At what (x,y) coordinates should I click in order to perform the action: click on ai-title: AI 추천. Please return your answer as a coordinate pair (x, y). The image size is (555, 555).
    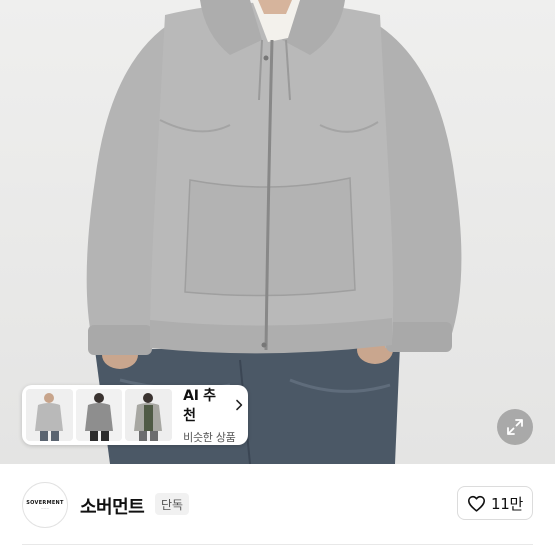
    Looking at the image, I should click on (199, 406).